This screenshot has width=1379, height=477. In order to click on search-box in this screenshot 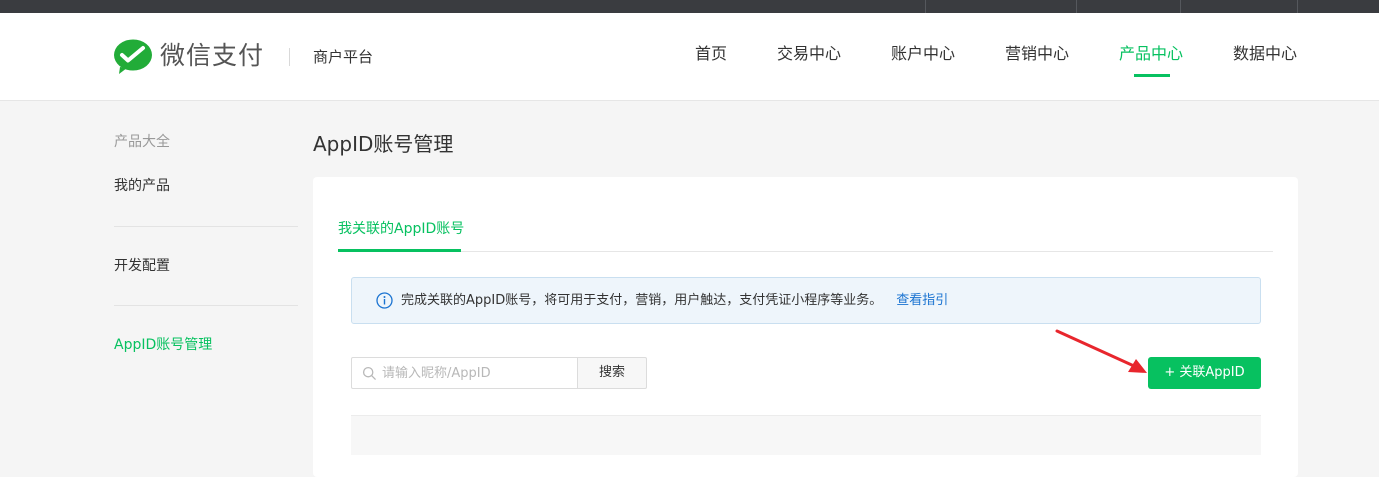, I will do `click(464, 373)`.